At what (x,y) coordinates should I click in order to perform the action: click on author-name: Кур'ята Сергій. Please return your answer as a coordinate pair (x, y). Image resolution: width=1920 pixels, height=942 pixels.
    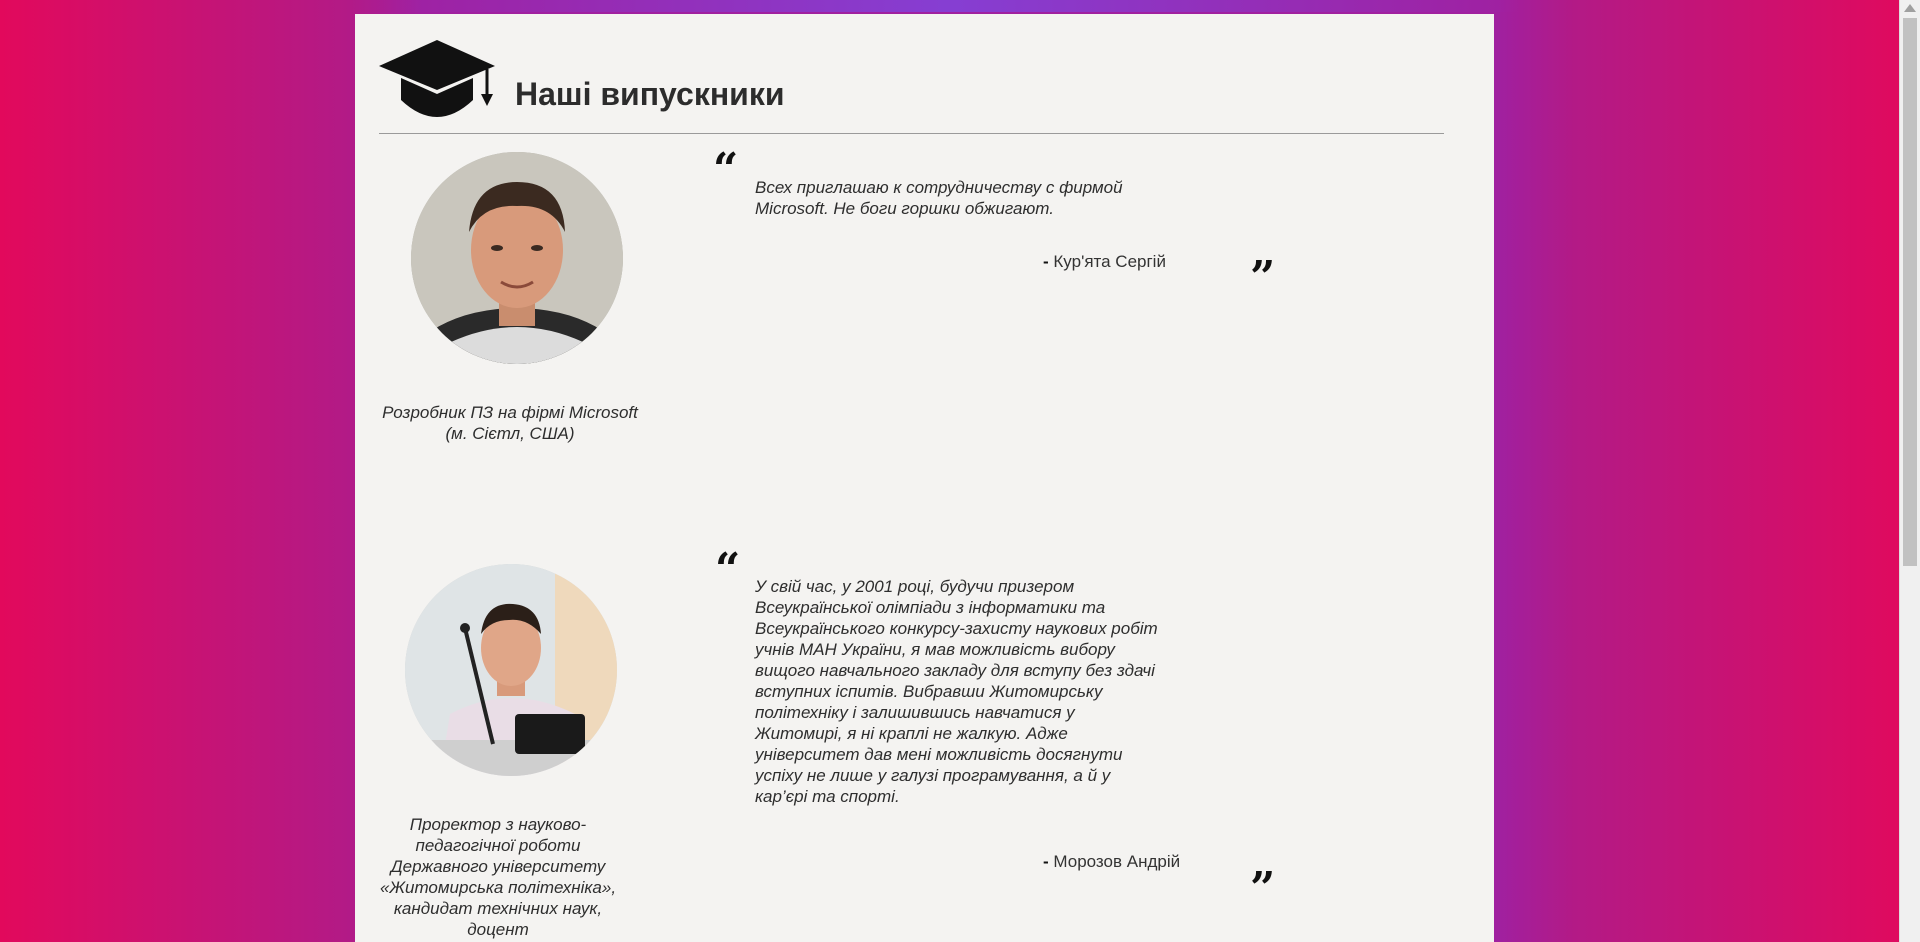
    Looking at the image, I should click on (1109, 261).